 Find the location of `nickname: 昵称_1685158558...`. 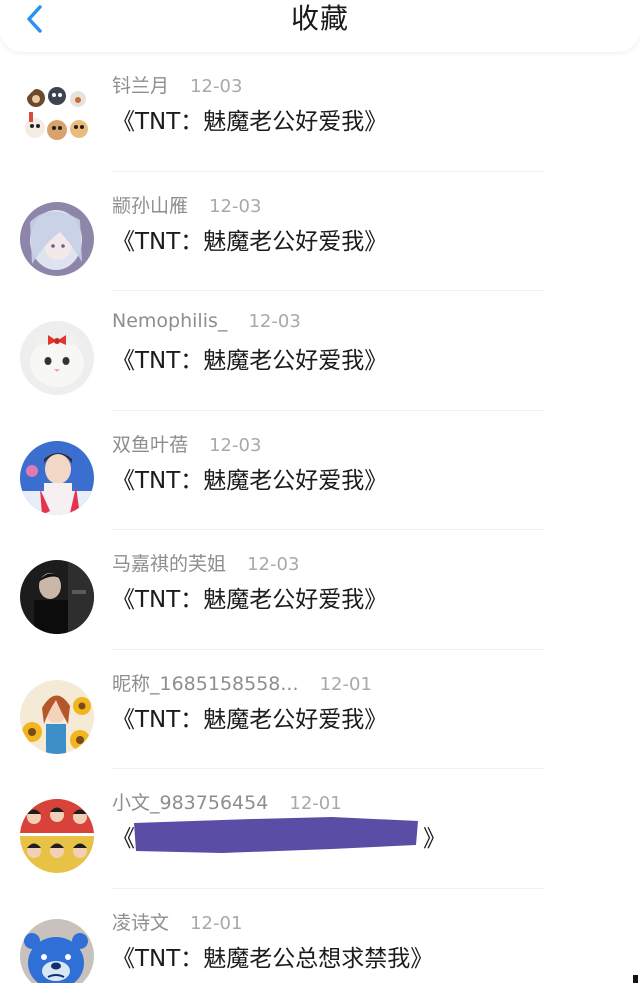

nickname: 昵称_1685158558... is located at coordinates (205, 684).